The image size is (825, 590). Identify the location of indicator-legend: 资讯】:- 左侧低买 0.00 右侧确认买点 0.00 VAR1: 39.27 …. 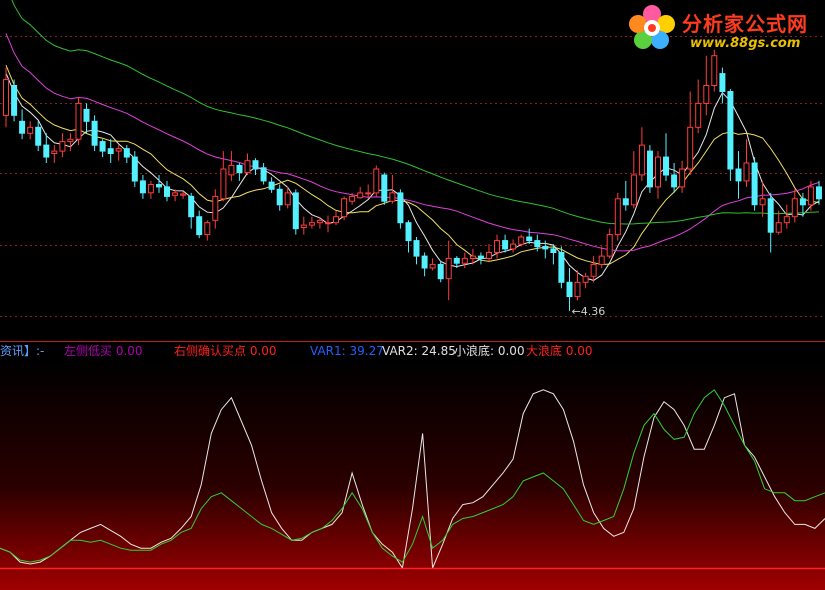
(412, 351).